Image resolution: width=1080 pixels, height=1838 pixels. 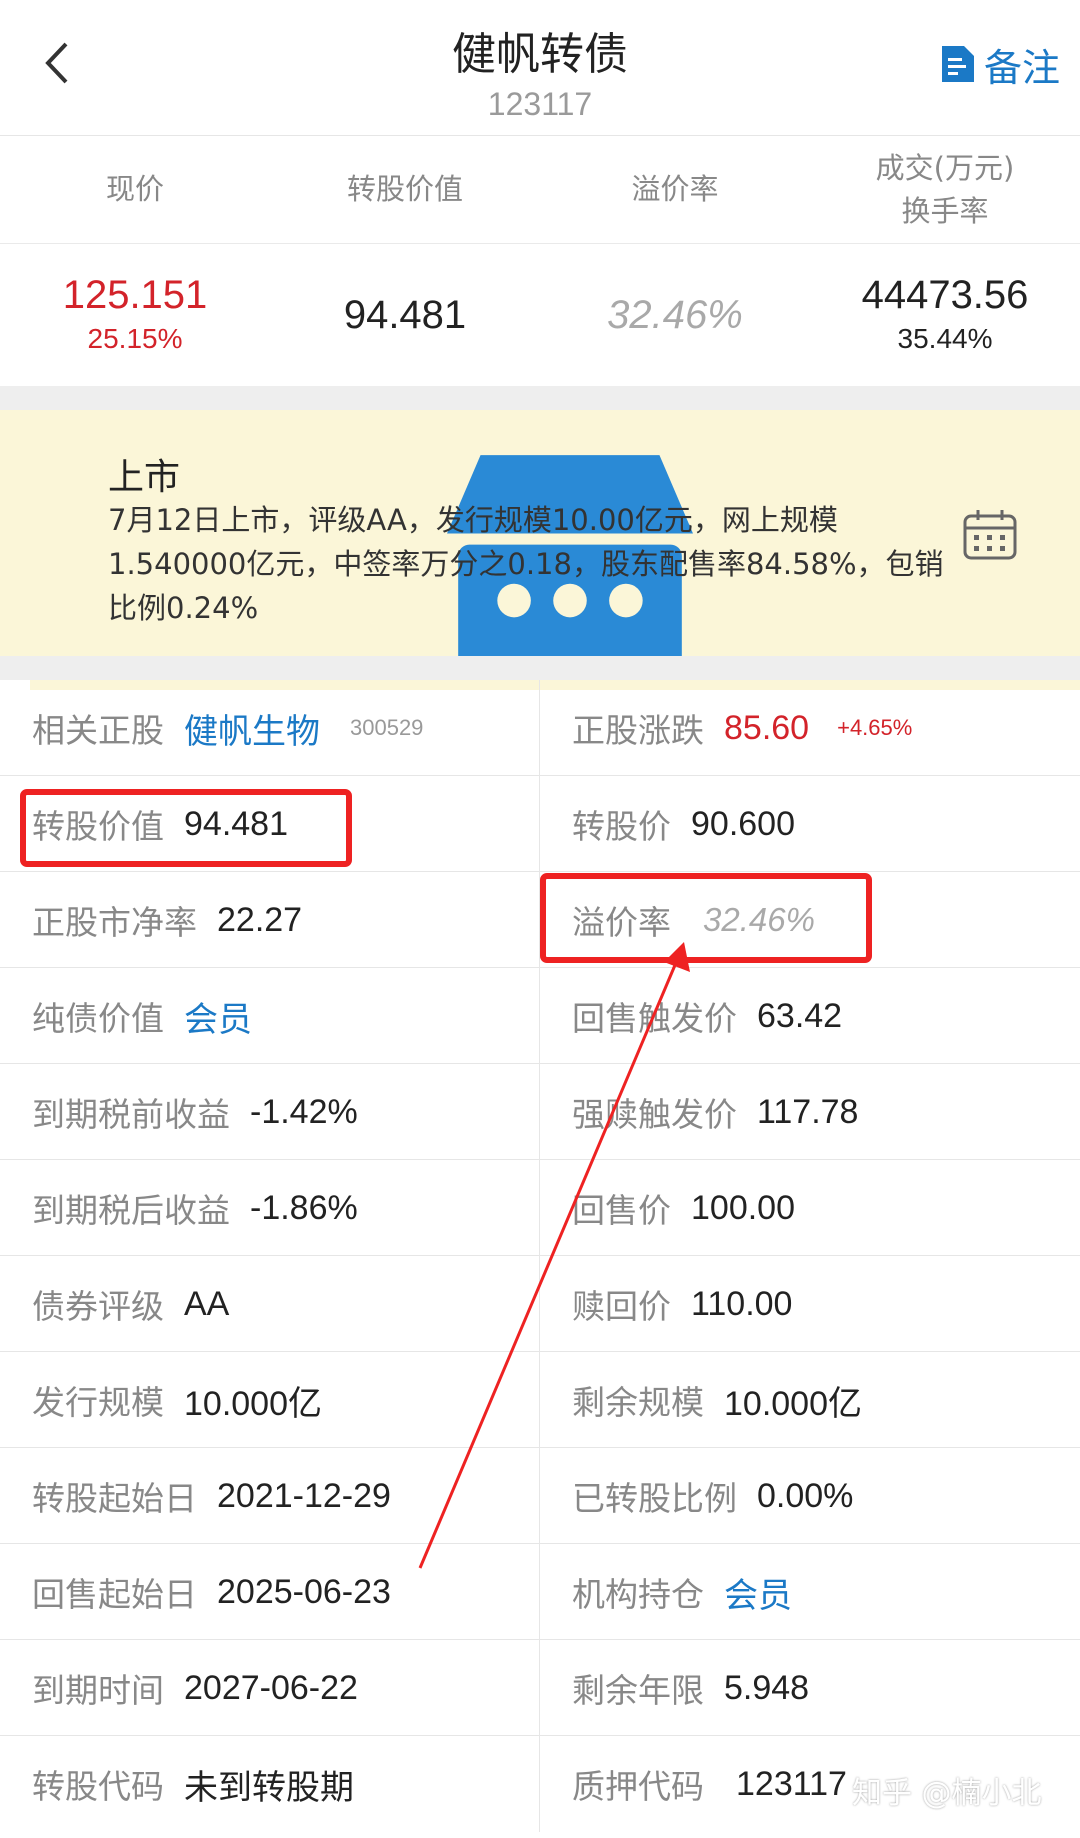 I want to click on issue-size-detail: 发行规模 10.000亿, so click(x=270, y=1400).